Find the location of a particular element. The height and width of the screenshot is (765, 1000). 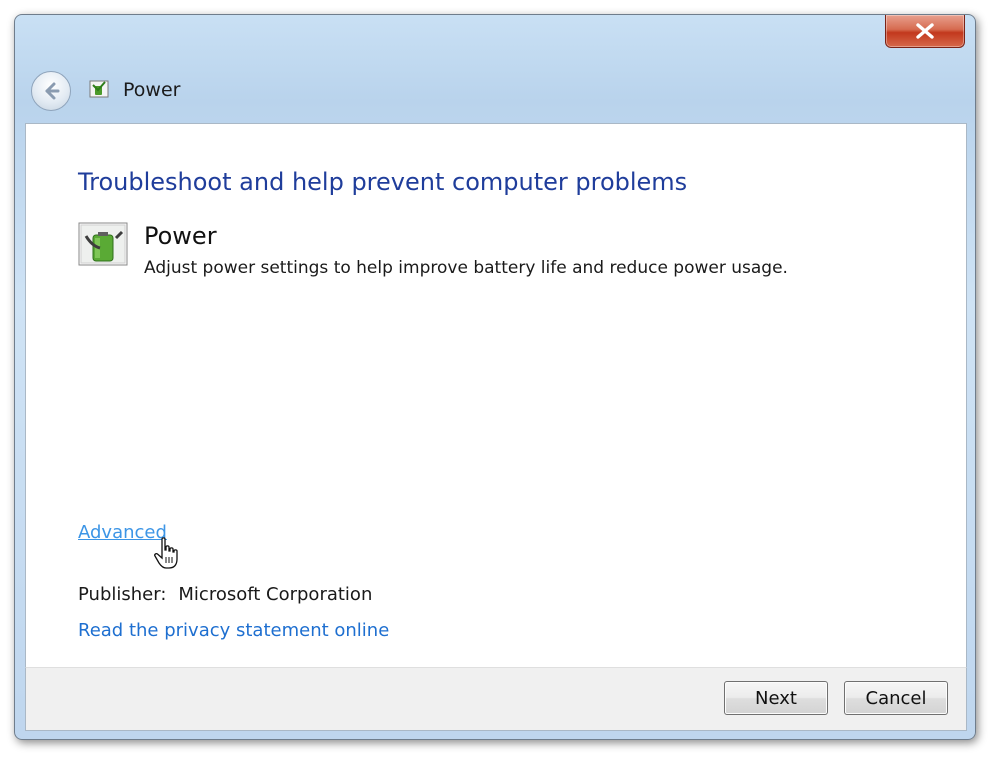

publisher-value: Microsoft Corporation is located at coordinates (275, 594).